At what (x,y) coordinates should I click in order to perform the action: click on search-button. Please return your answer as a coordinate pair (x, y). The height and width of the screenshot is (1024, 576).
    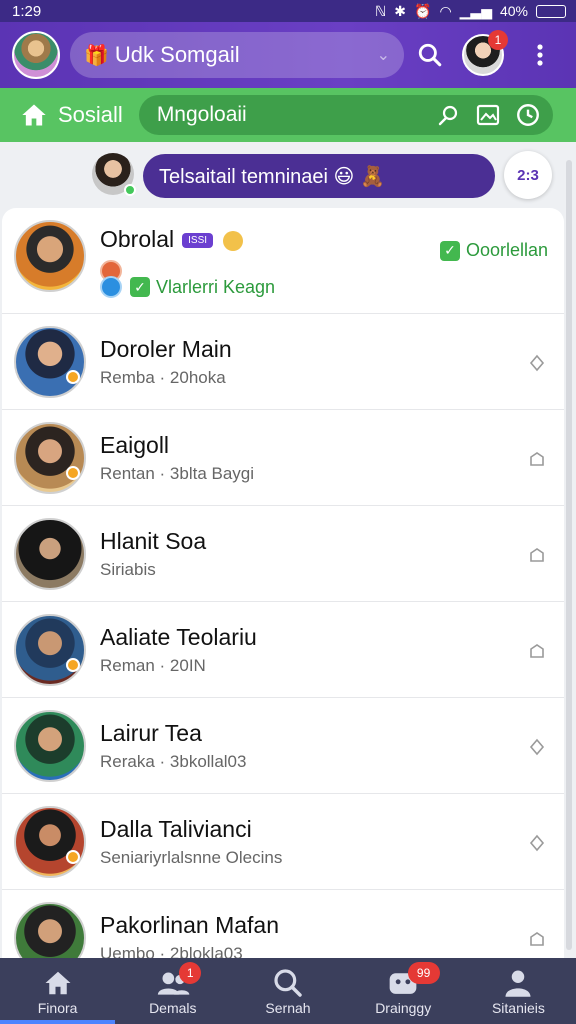
    Looking at the image, I should click on (430, 55).